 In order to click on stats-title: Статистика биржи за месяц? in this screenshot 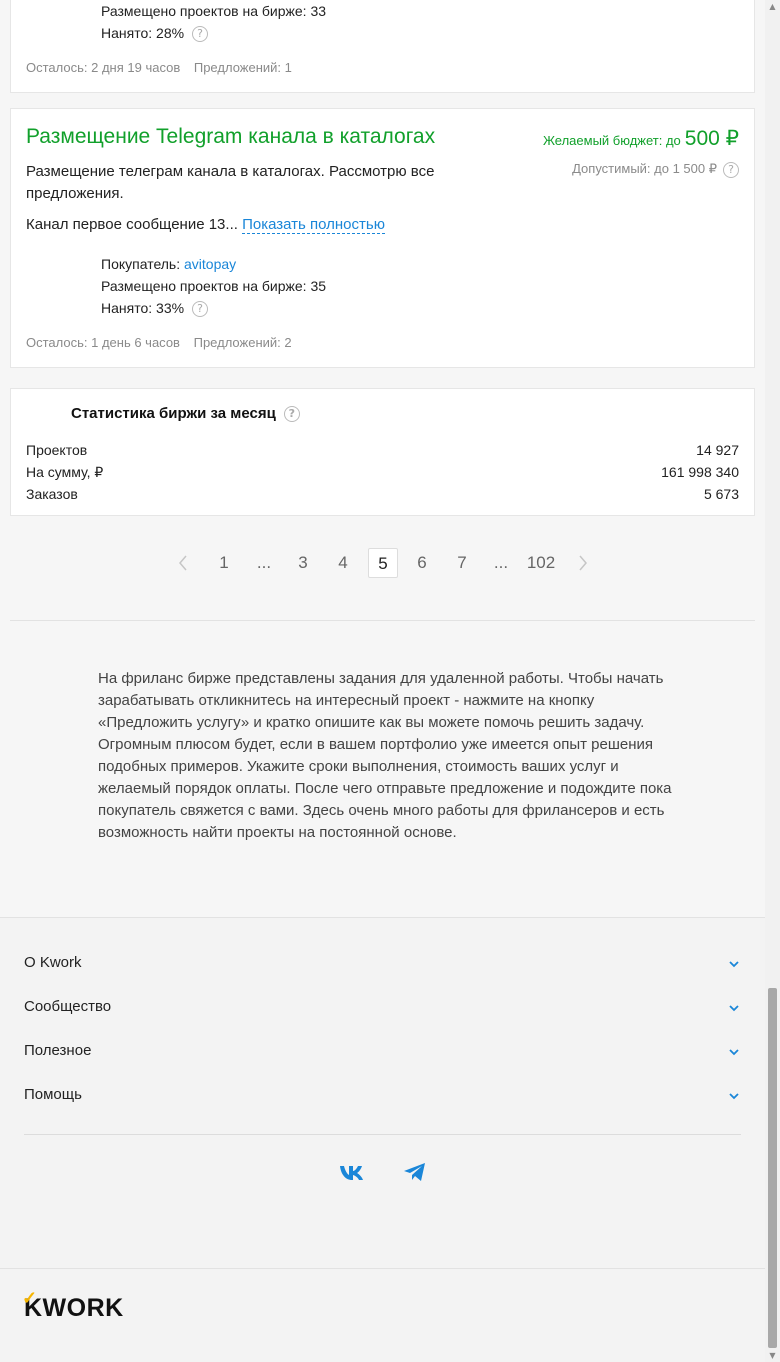, I will do `click(185, 414)`.